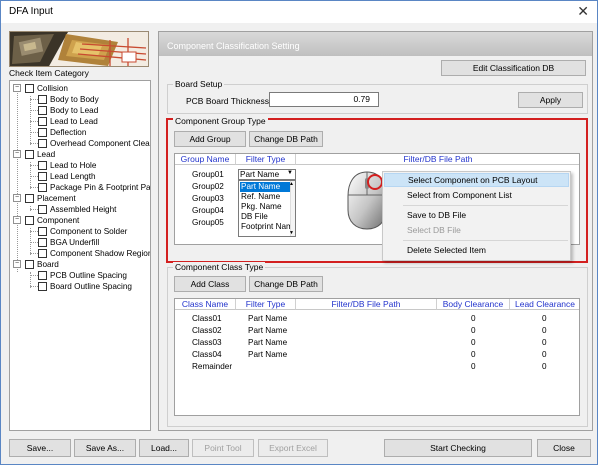 This screenshot has height=465, width=598. Describe the element at coordinates (290, 173) in the screenshot. I see `chevron-down-icon: ▼` at that location.